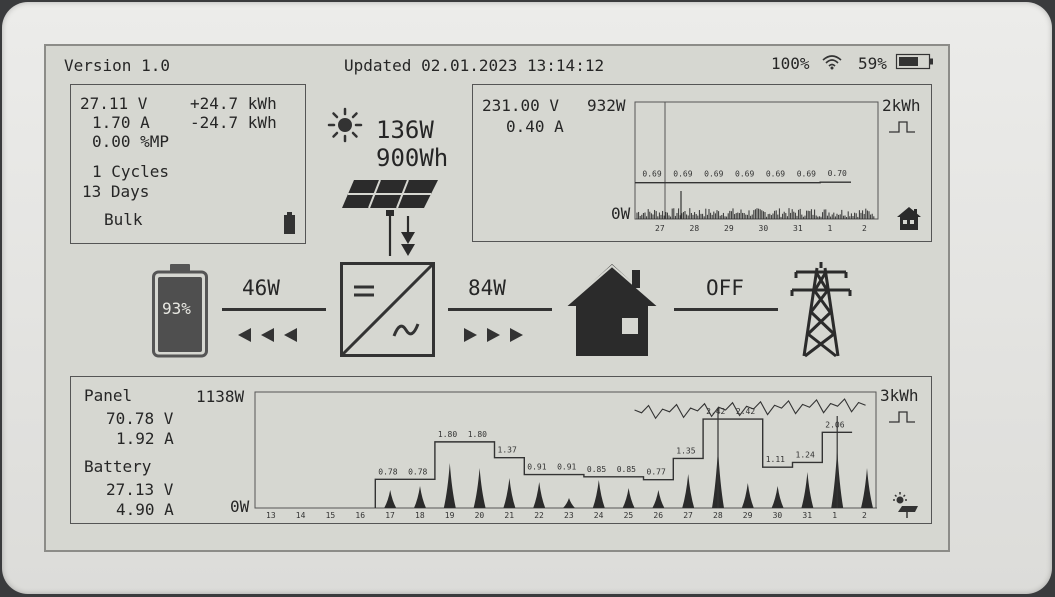  What do you see at coordinates (412, 158) in the screenshot?
I see `solar-energy: 900Wh` at bounding box center [412, 158].